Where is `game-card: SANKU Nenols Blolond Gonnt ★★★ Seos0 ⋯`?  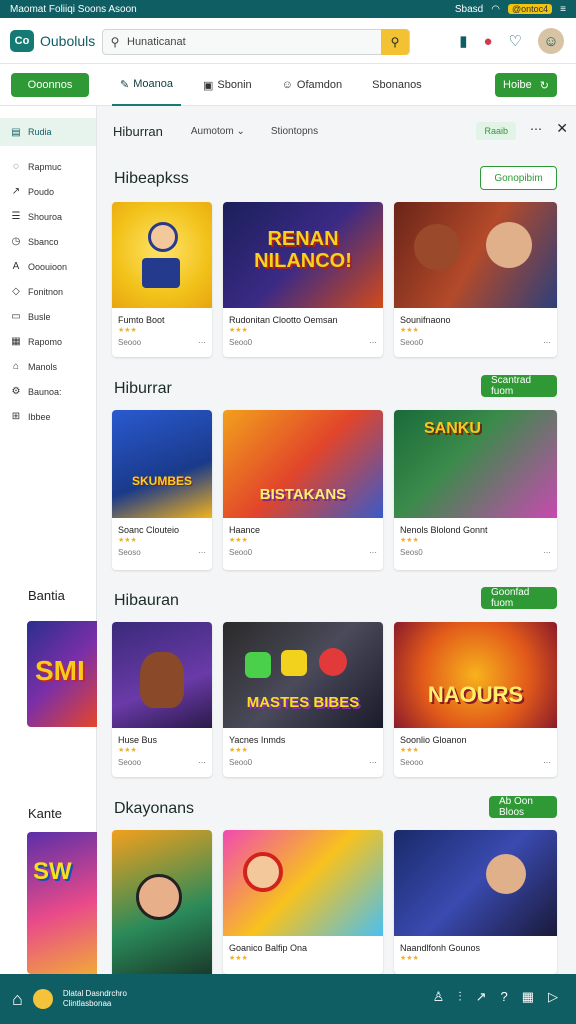
game-card: SANKU Nenols Blolond Gonnt ★★★ Seos0 ⋯ is located at coordinates (475, 490).